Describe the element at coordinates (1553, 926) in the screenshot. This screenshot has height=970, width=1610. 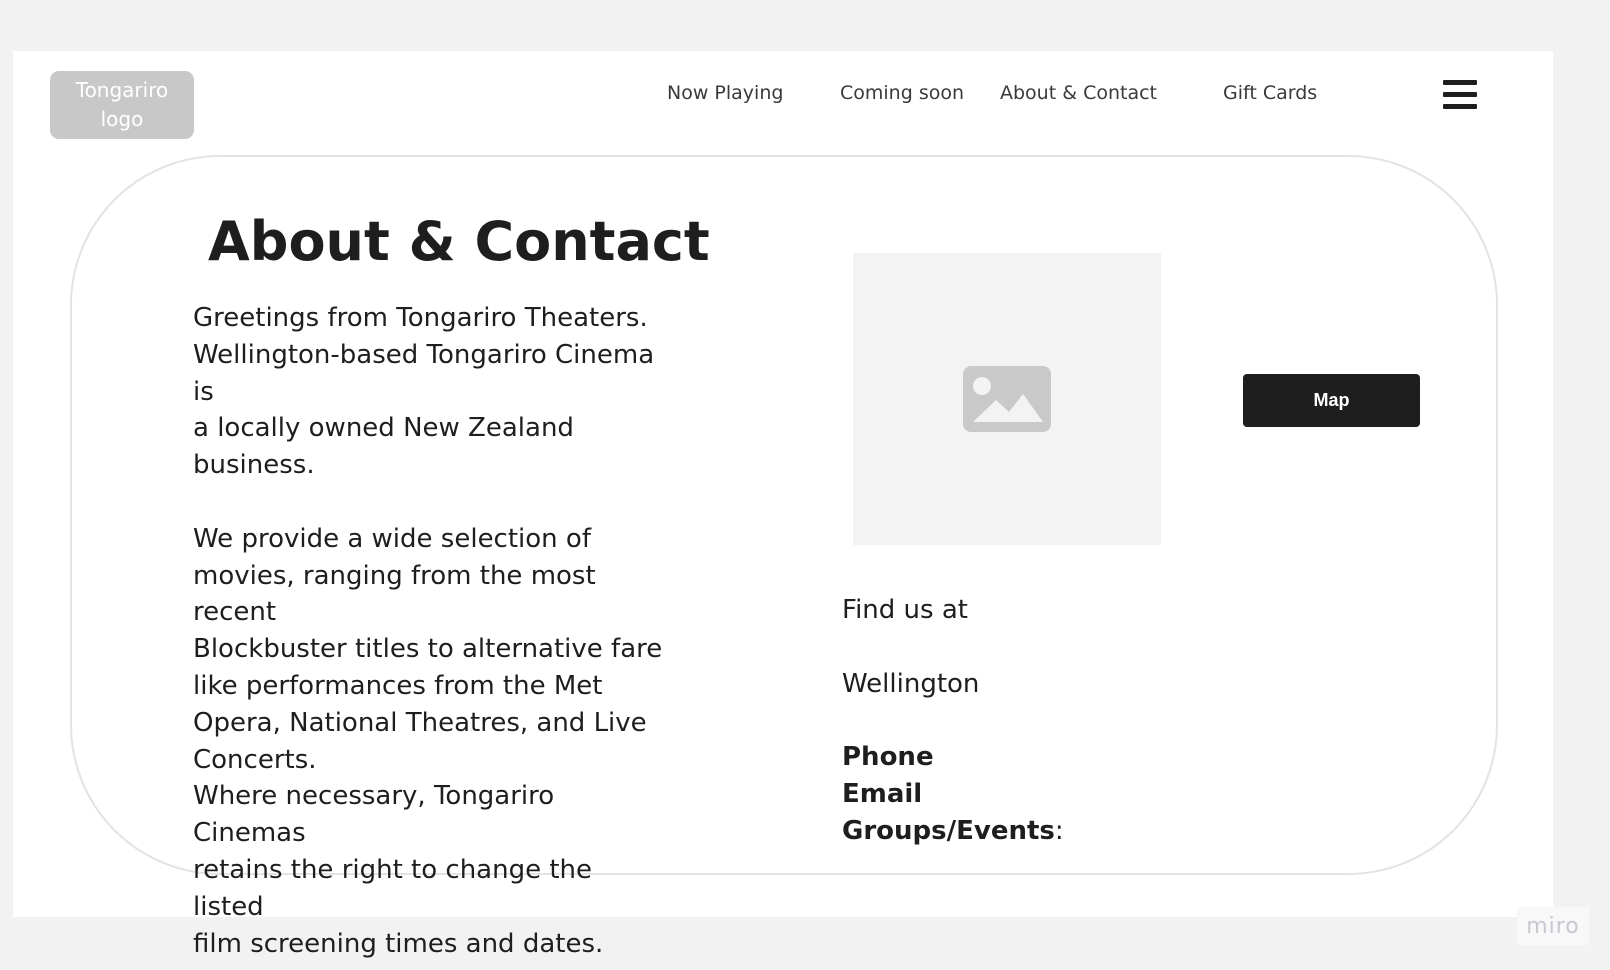
I see `miro-watermark: miro` at that location.